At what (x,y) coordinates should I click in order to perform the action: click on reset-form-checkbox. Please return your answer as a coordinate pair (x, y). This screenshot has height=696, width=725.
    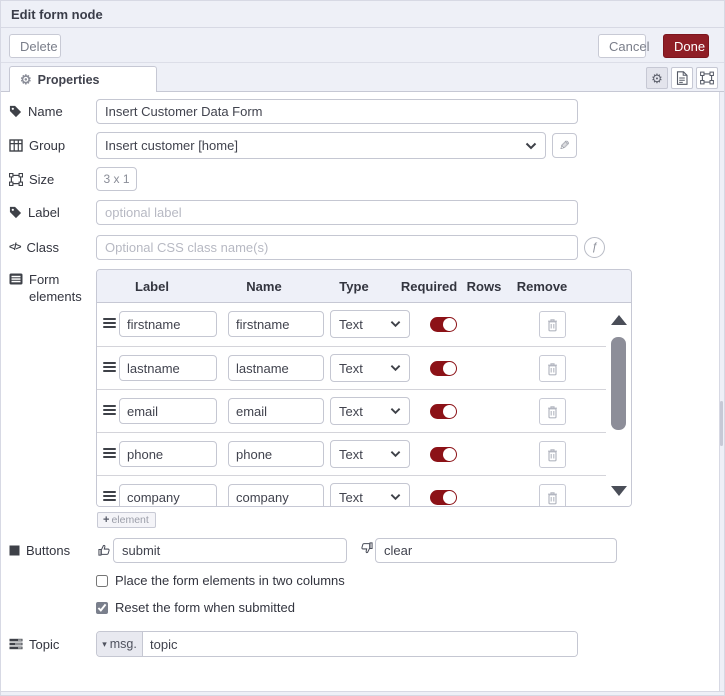
    Looking at the image, I should click on (102, 607).